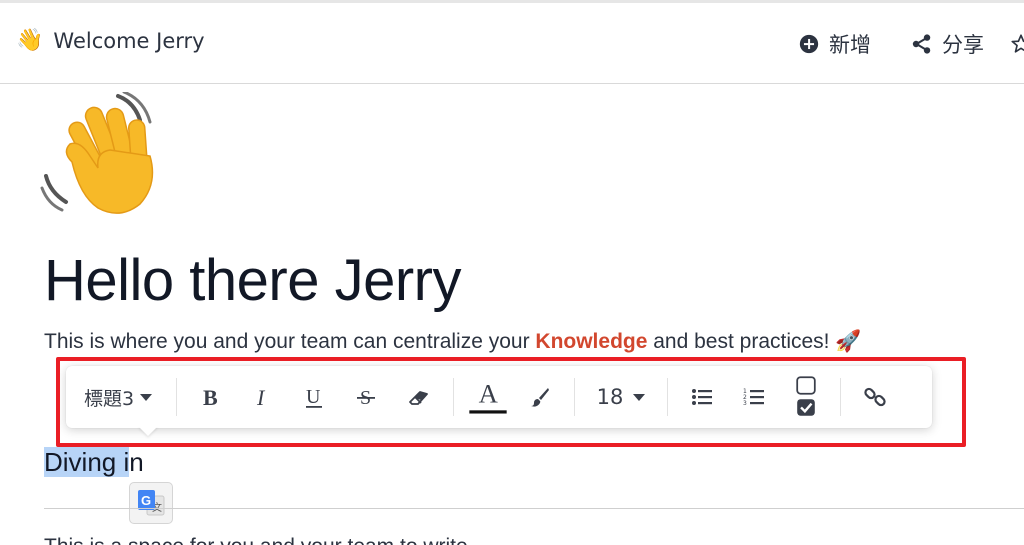 The height and width of the screenshot is (545, 1024). I want to click on plus-circle-icon, so click(809, 44).